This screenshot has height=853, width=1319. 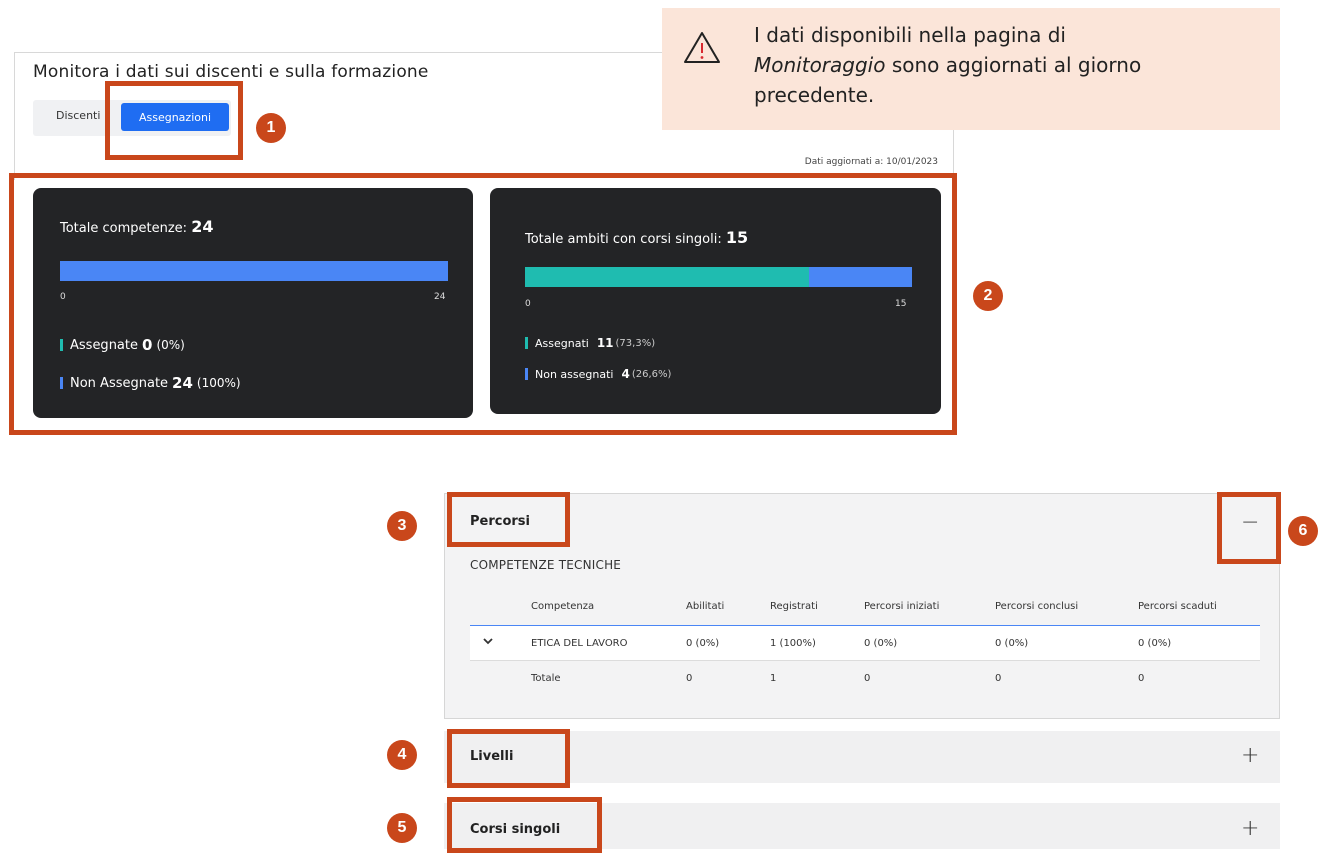 I want to click on step-badge-4: 4, so click(x=402, y=755).